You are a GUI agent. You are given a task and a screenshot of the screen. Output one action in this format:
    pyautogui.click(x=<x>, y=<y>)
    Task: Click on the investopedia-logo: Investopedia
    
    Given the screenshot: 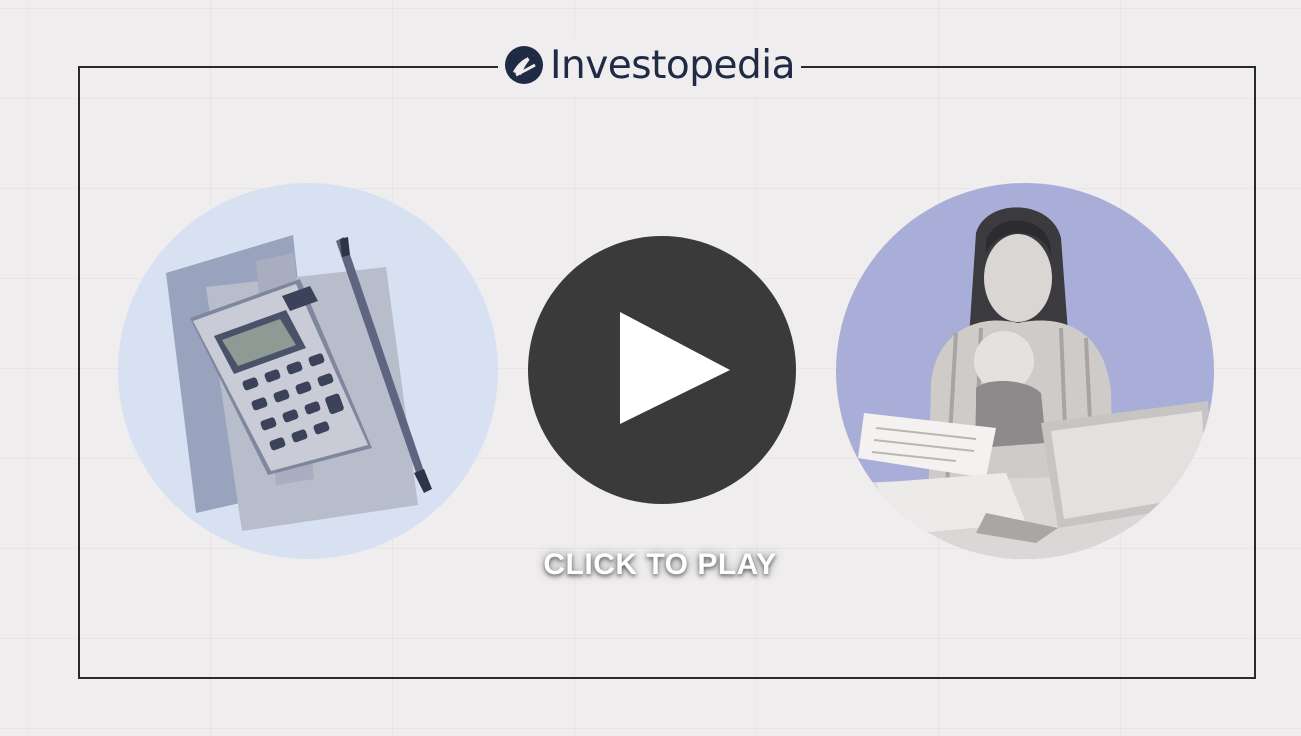 What is the action you would take?
    pyautogui.click(x=650, y=65)
    